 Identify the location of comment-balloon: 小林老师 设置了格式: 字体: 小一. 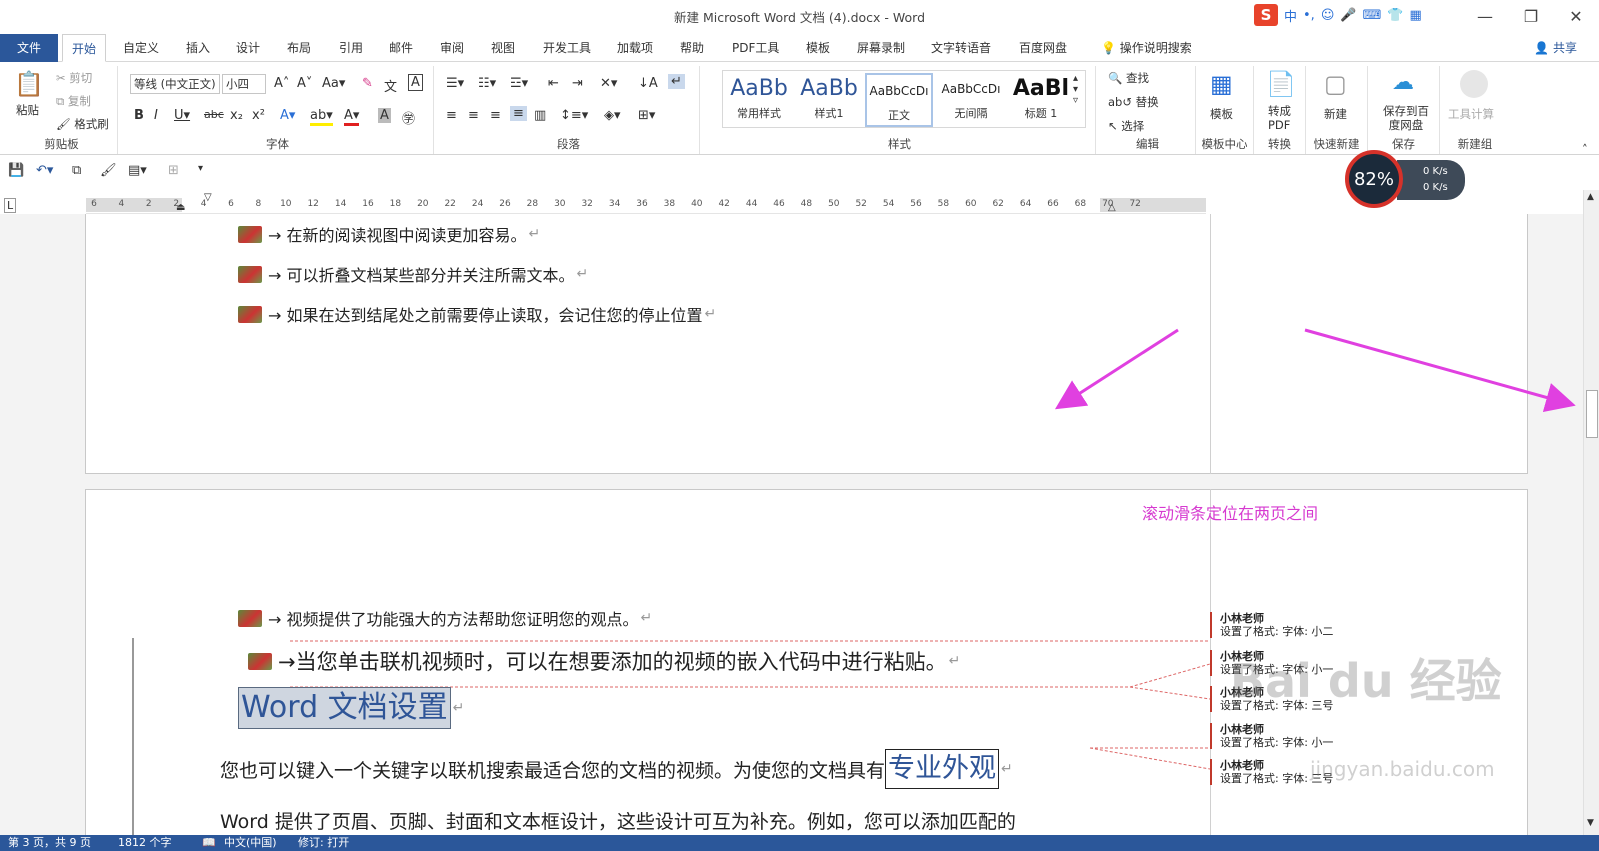
(1271, 736).